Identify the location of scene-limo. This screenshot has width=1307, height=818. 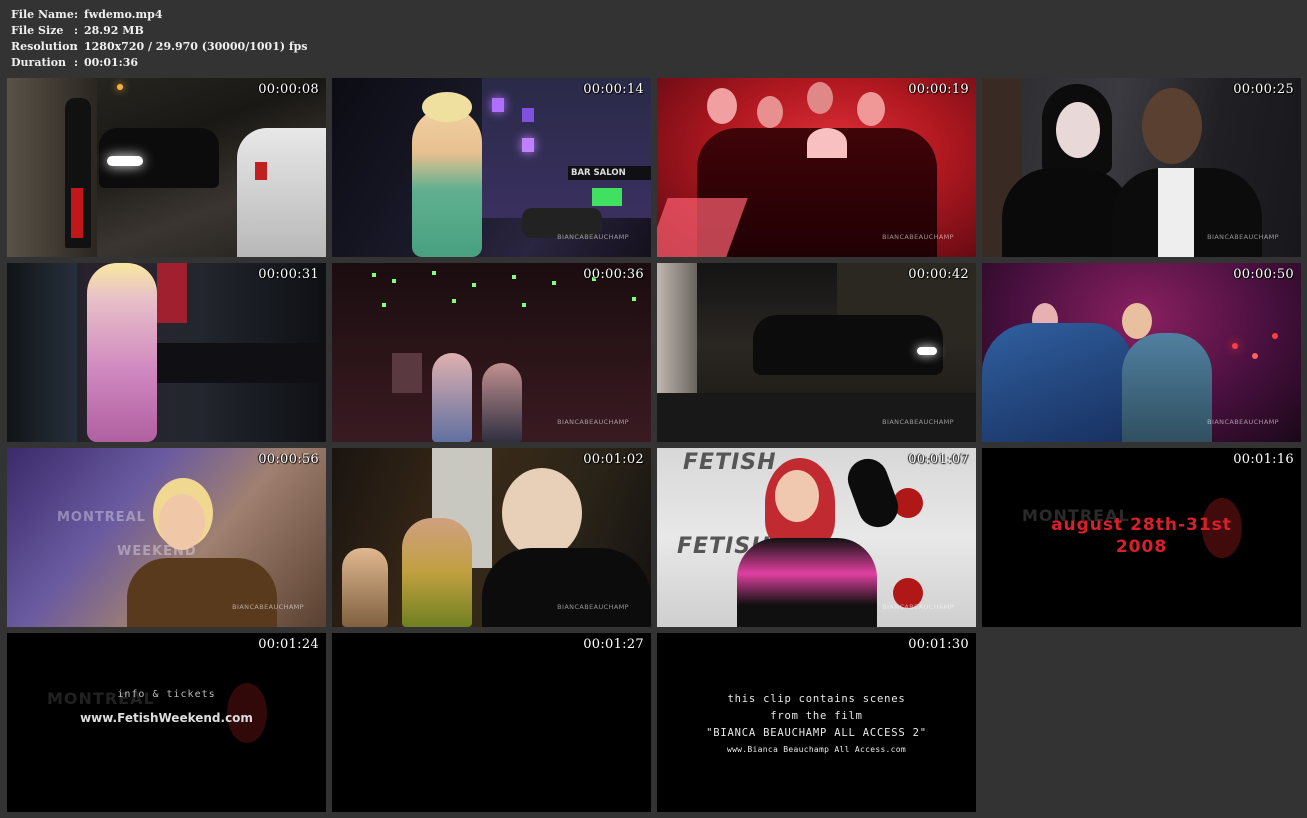
(848, 345).